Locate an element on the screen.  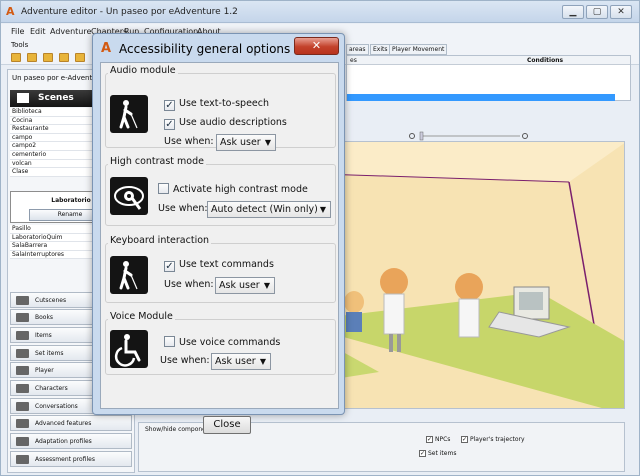
maximize-button: ▢ is located at coordinates (597, 12).